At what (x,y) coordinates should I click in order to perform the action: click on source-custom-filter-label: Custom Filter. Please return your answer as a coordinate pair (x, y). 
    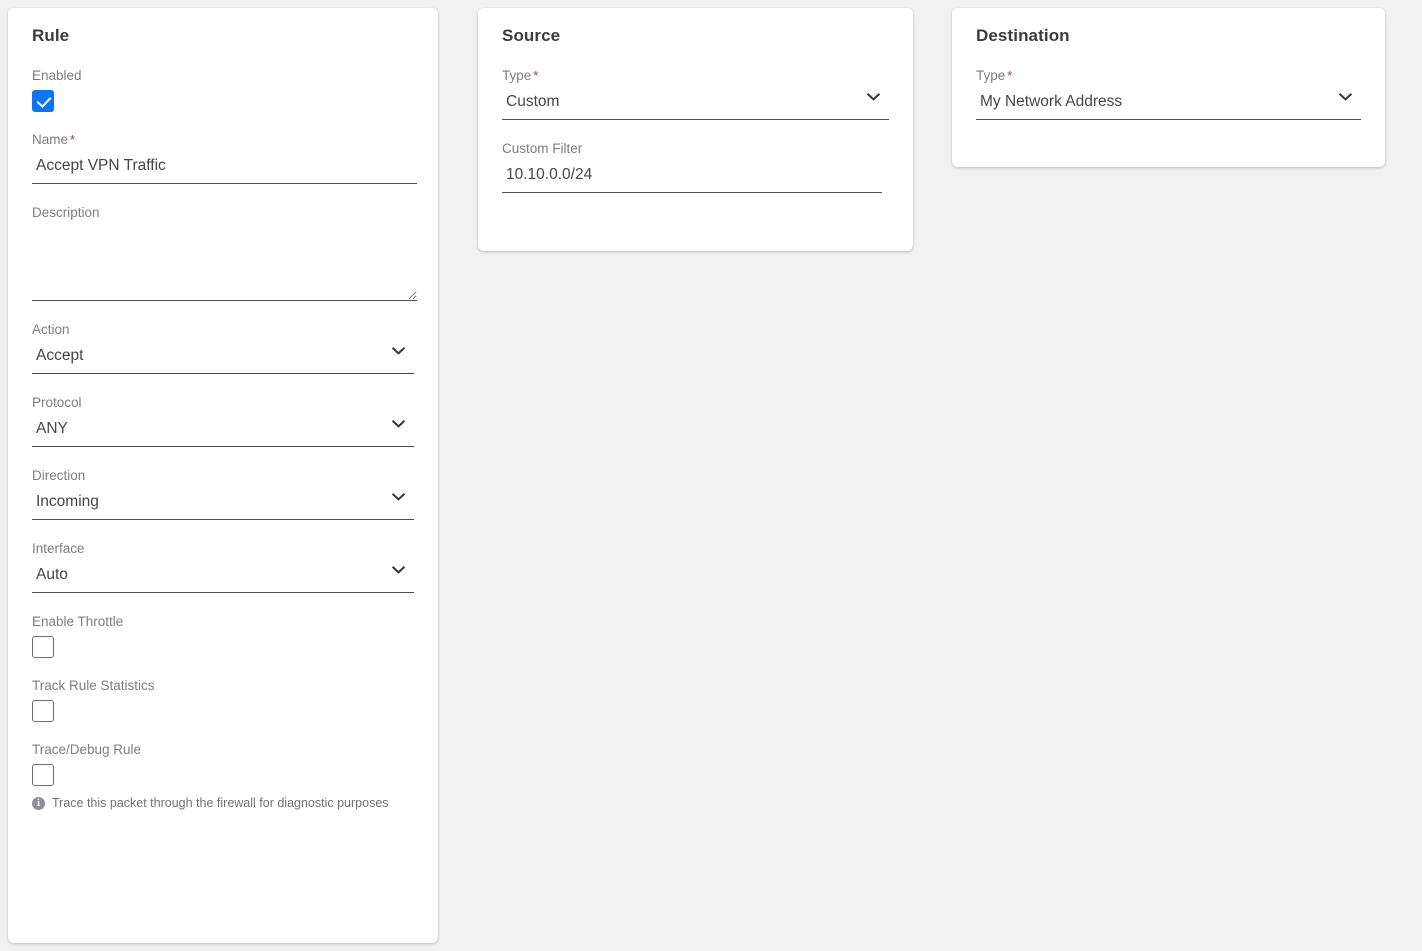
    Looking at the image, I should click on (542, 148).